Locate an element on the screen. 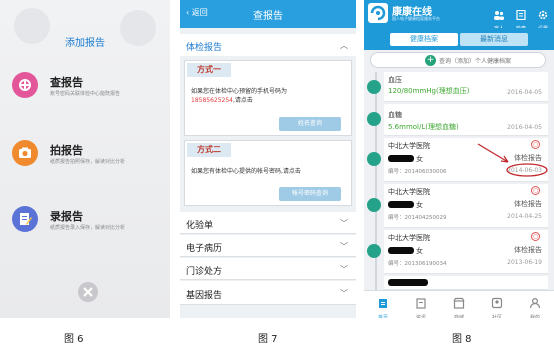 This screenshot has width=554, height=352. search-record-button: + 查询（添加）个人健康档案 is located at coordinates (458, 60).